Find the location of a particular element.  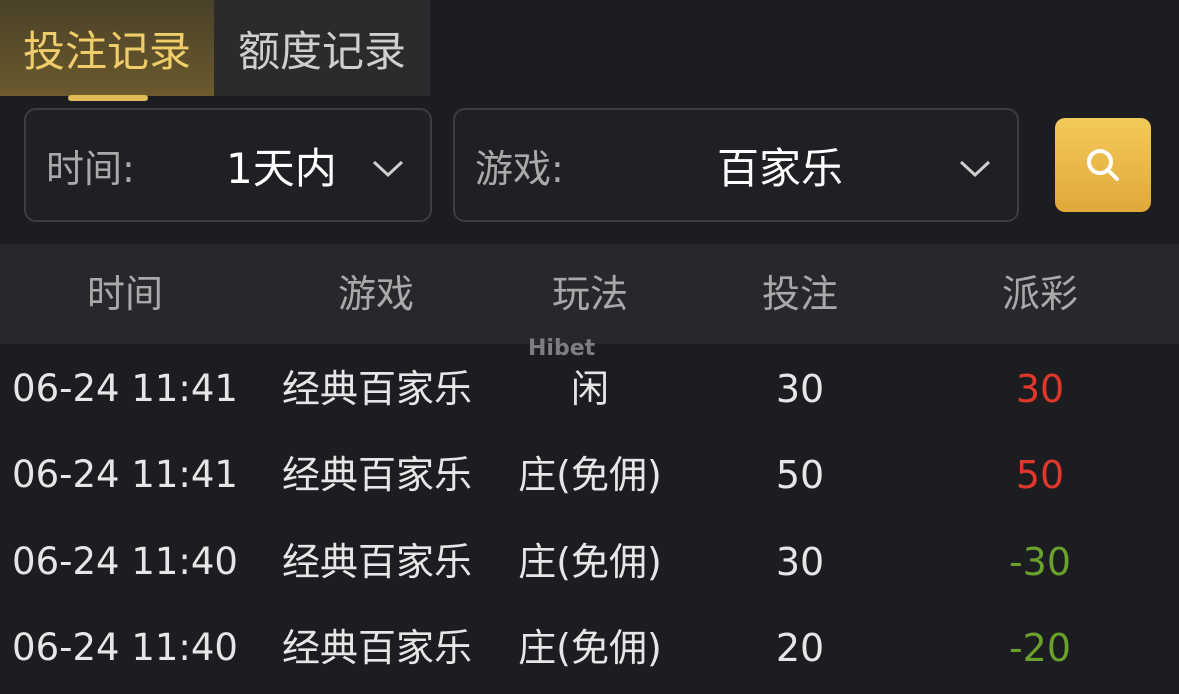

search-button is located at coordinates (1103, 165).